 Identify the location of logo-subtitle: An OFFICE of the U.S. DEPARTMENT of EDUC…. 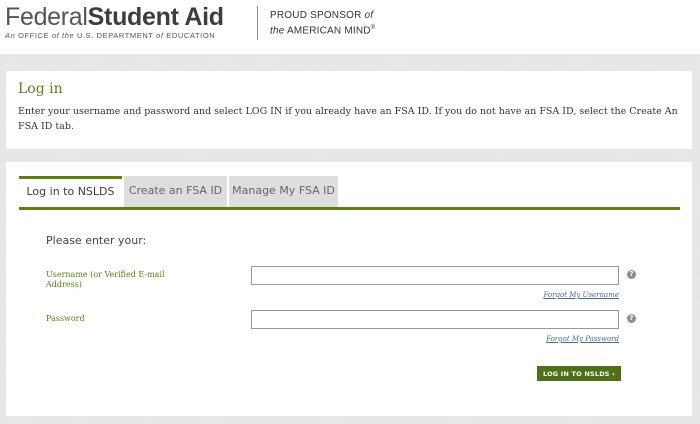
(110, 35).